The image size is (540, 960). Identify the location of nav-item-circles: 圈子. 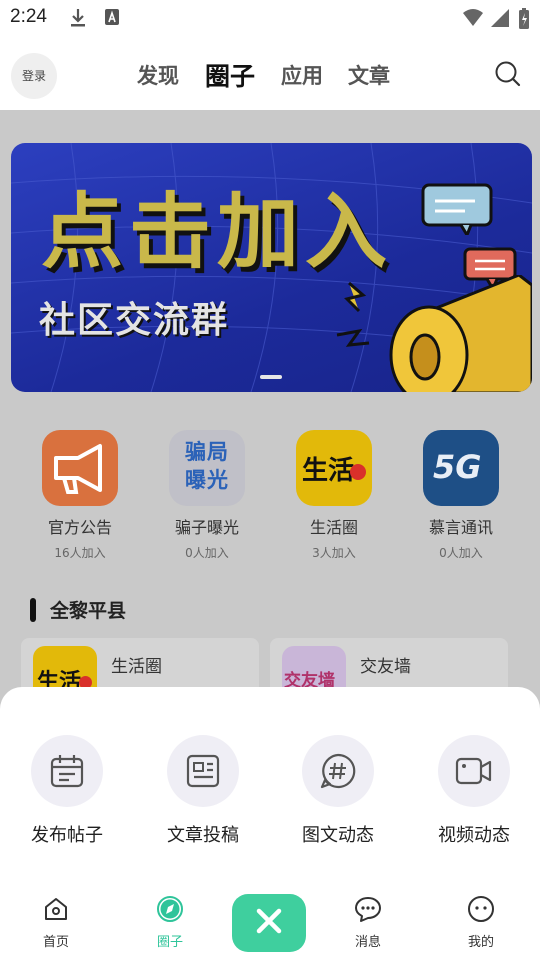
(170, 922).